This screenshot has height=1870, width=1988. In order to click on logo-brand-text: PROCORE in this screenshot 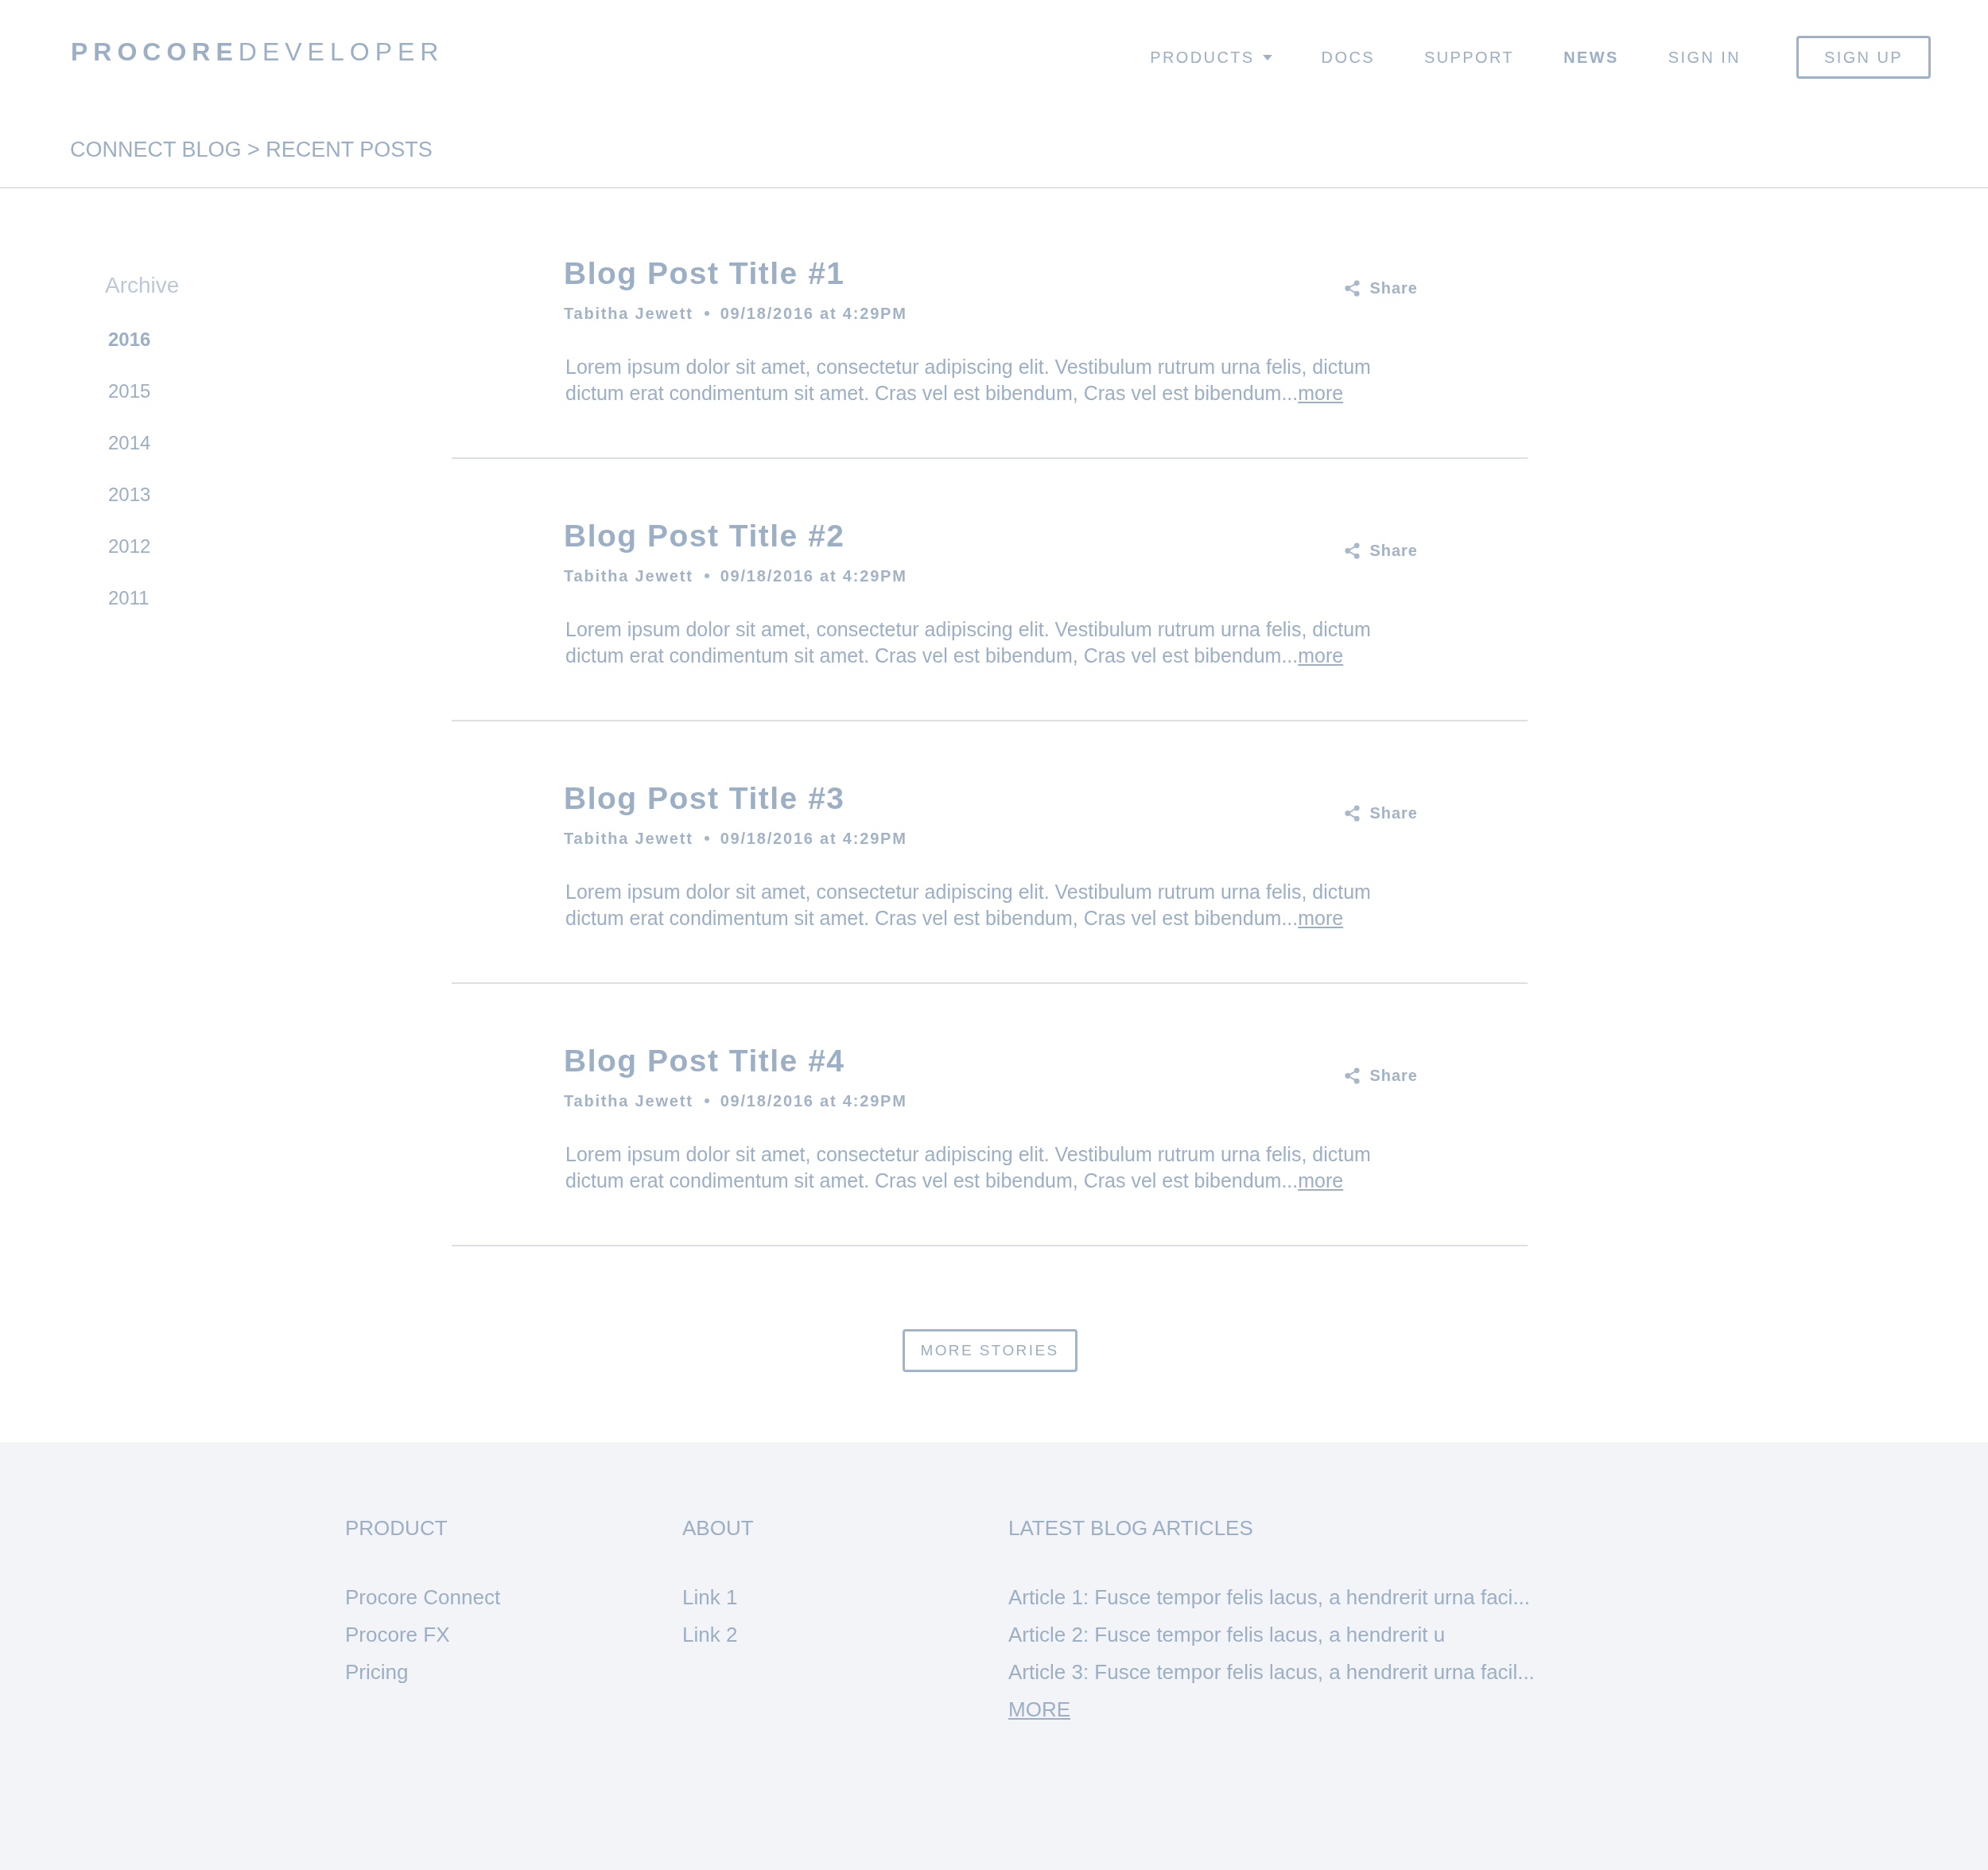, I will do `click(155, 52)`.